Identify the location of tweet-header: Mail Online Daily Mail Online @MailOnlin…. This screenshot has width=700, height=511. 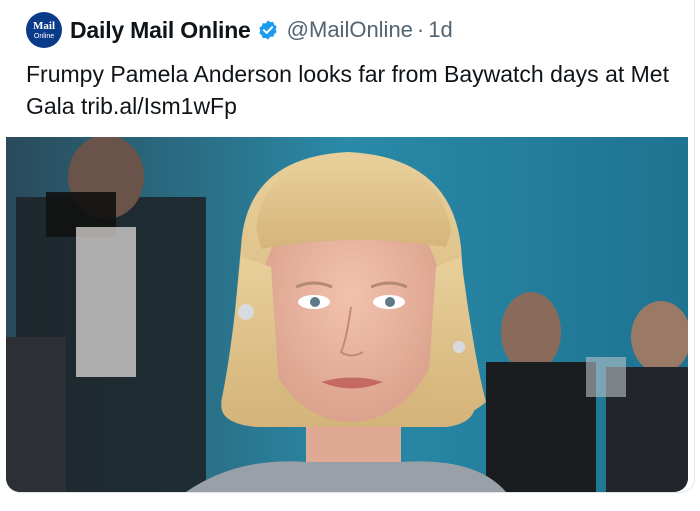
(239, 30).